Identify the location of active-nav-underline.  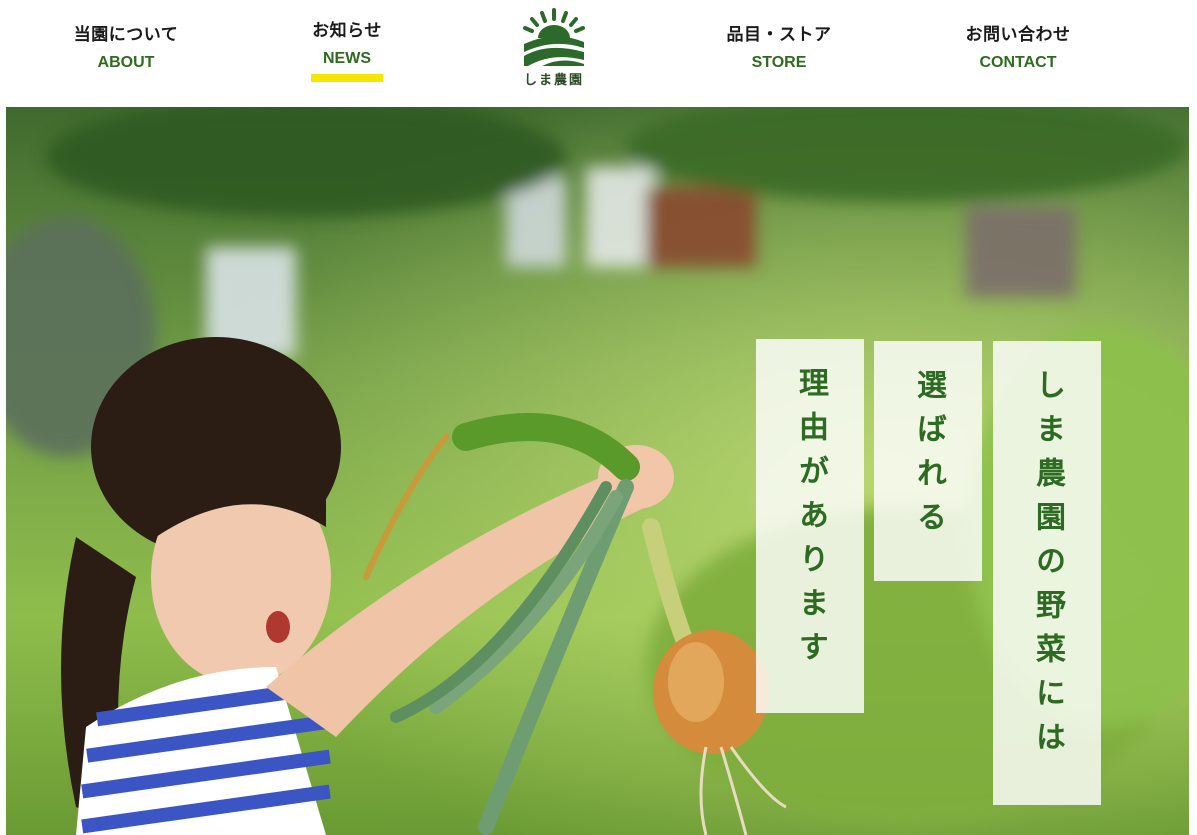
(347, 78).